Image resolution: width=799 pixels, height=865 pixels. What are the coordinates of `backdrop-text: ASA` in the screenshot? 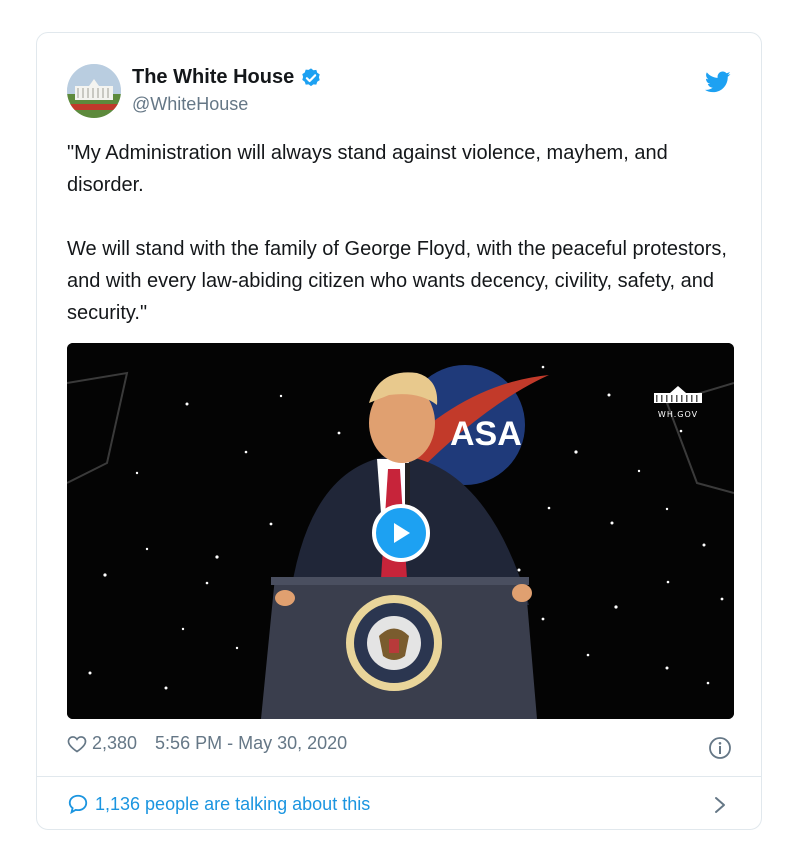 It's located at (486, 434).